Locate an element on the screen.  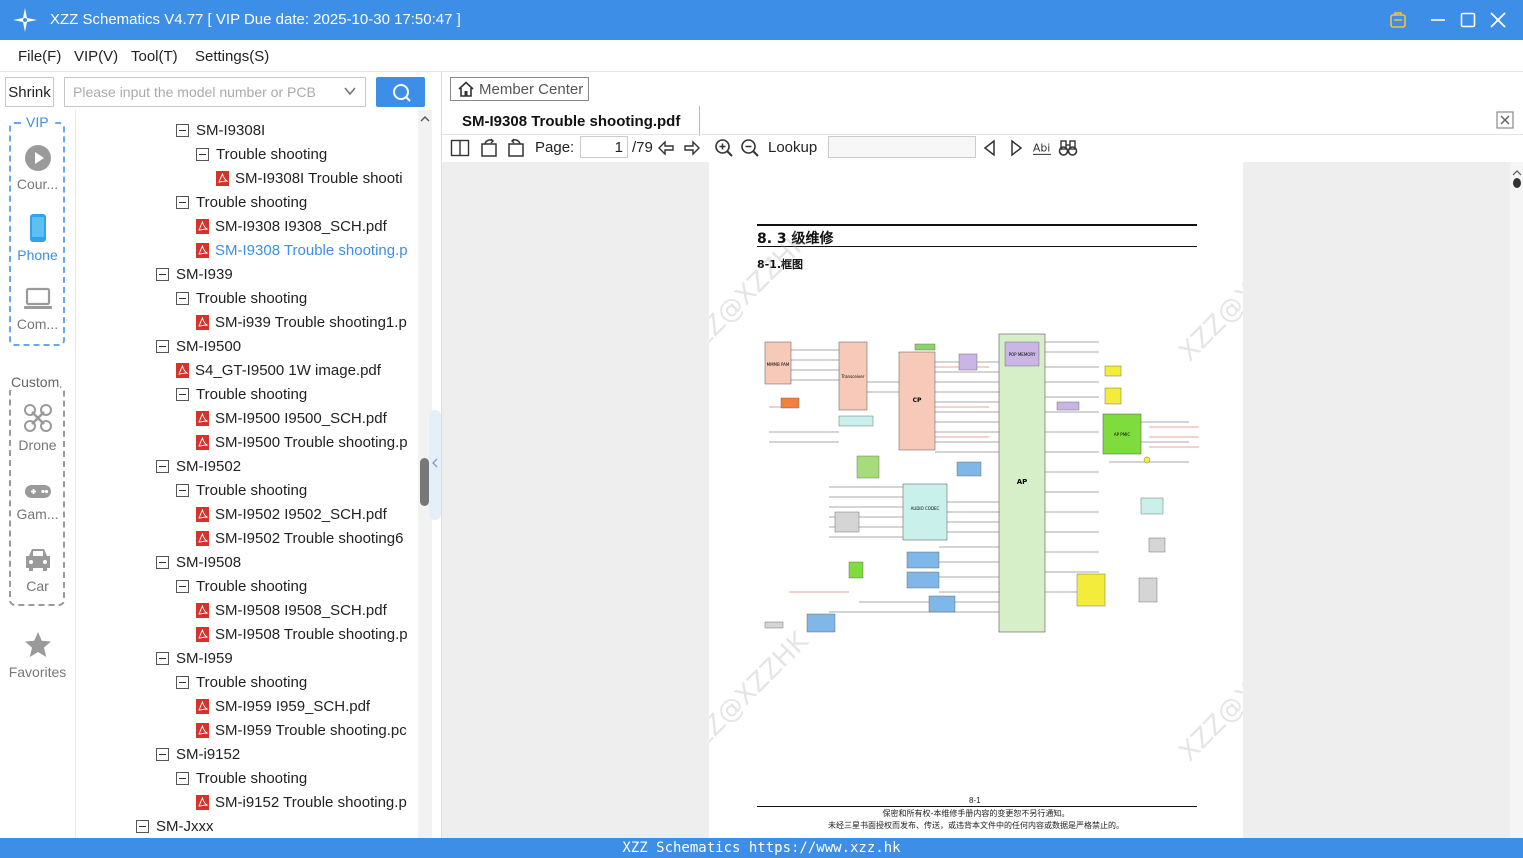
model-search-combo is located at coordinates (215, 92).